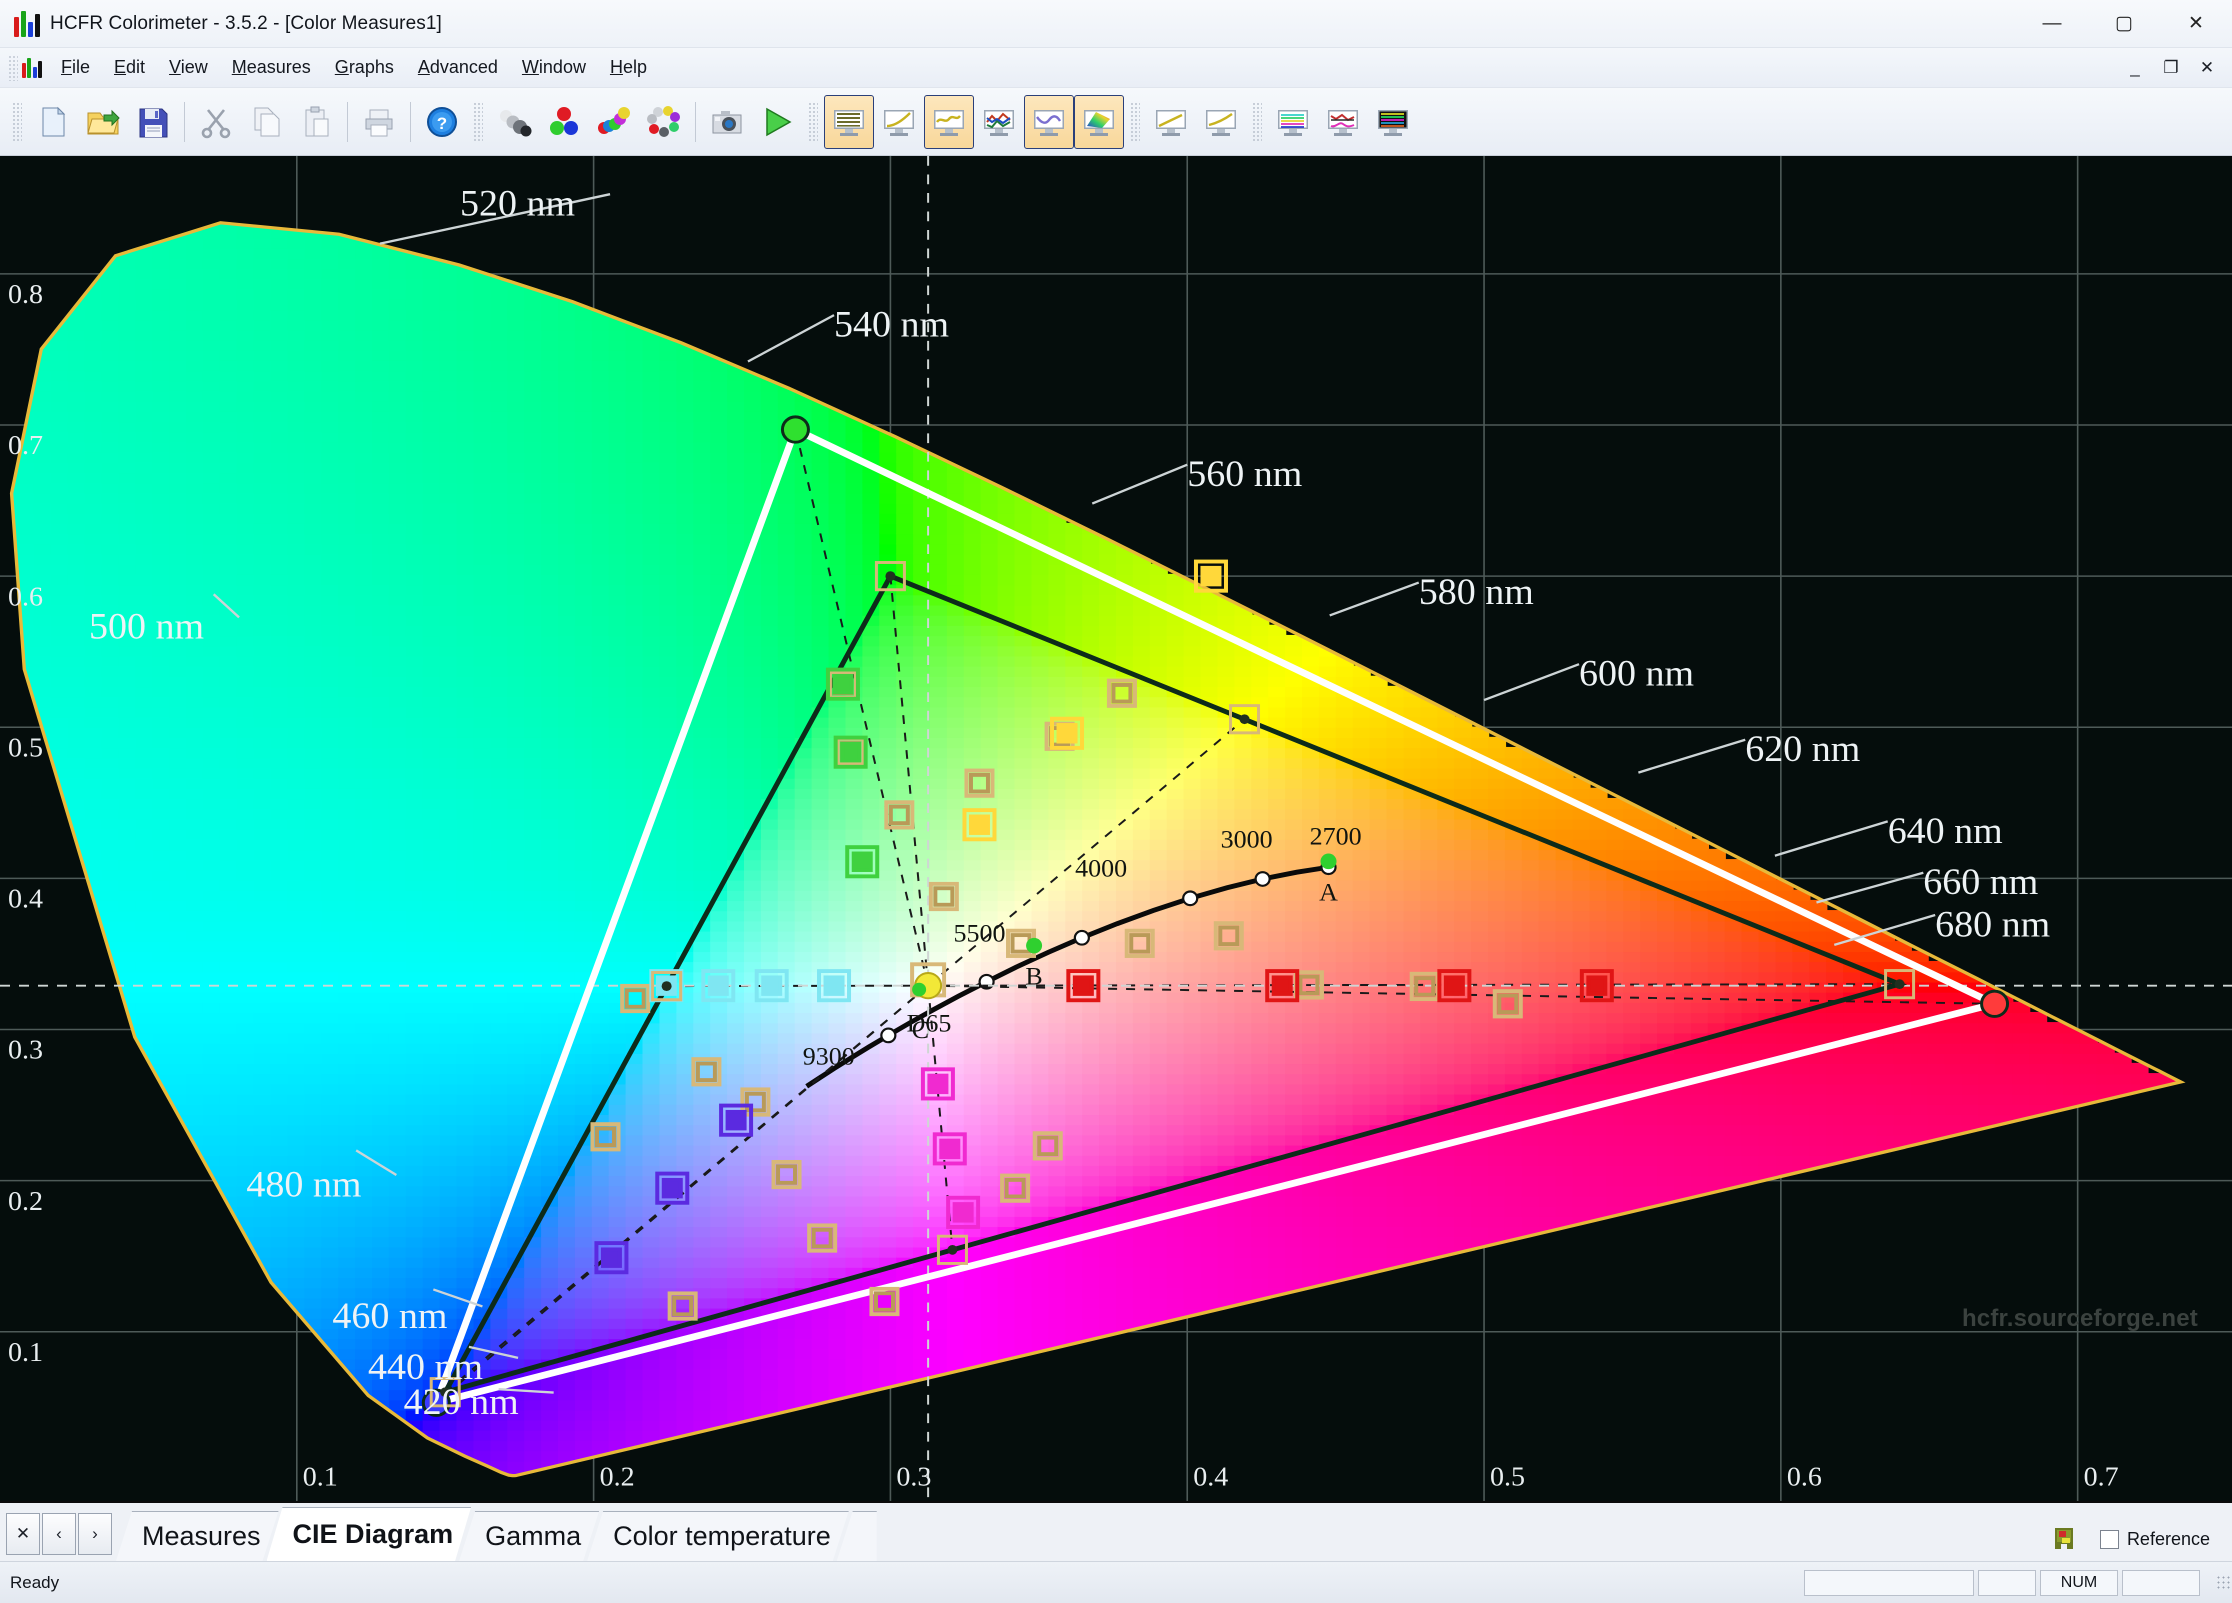  I want to click on flag-icon, so click(2064, 1539).